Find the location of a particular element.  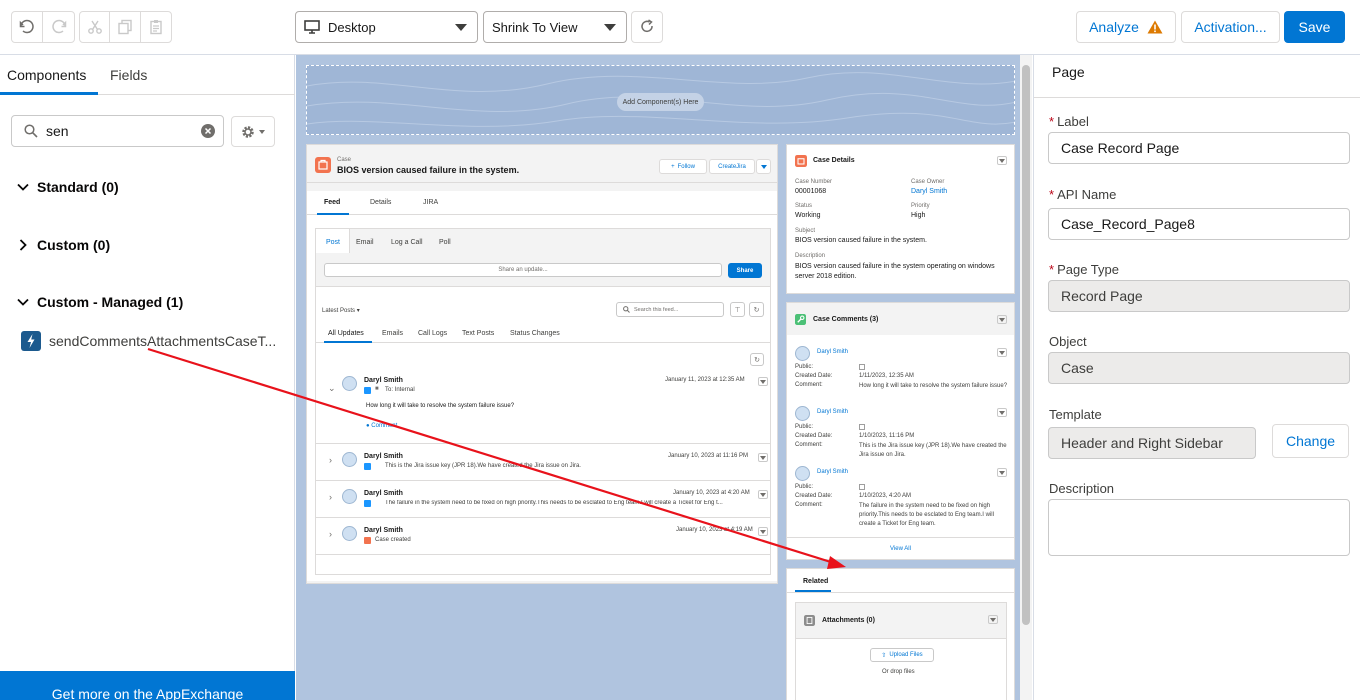

clear-icon is located at coordinates (208, 131).